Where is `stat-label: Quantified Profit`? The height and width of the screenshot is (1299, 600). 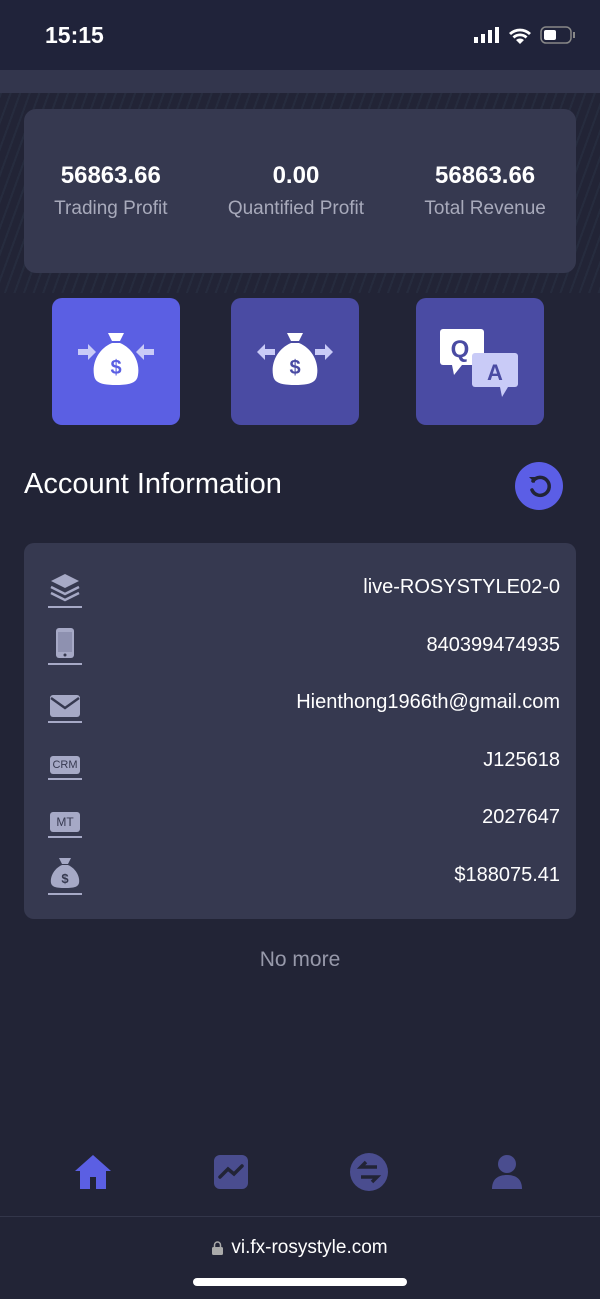
stat-label: Quantified Profit is located at coordinates (296, 208).